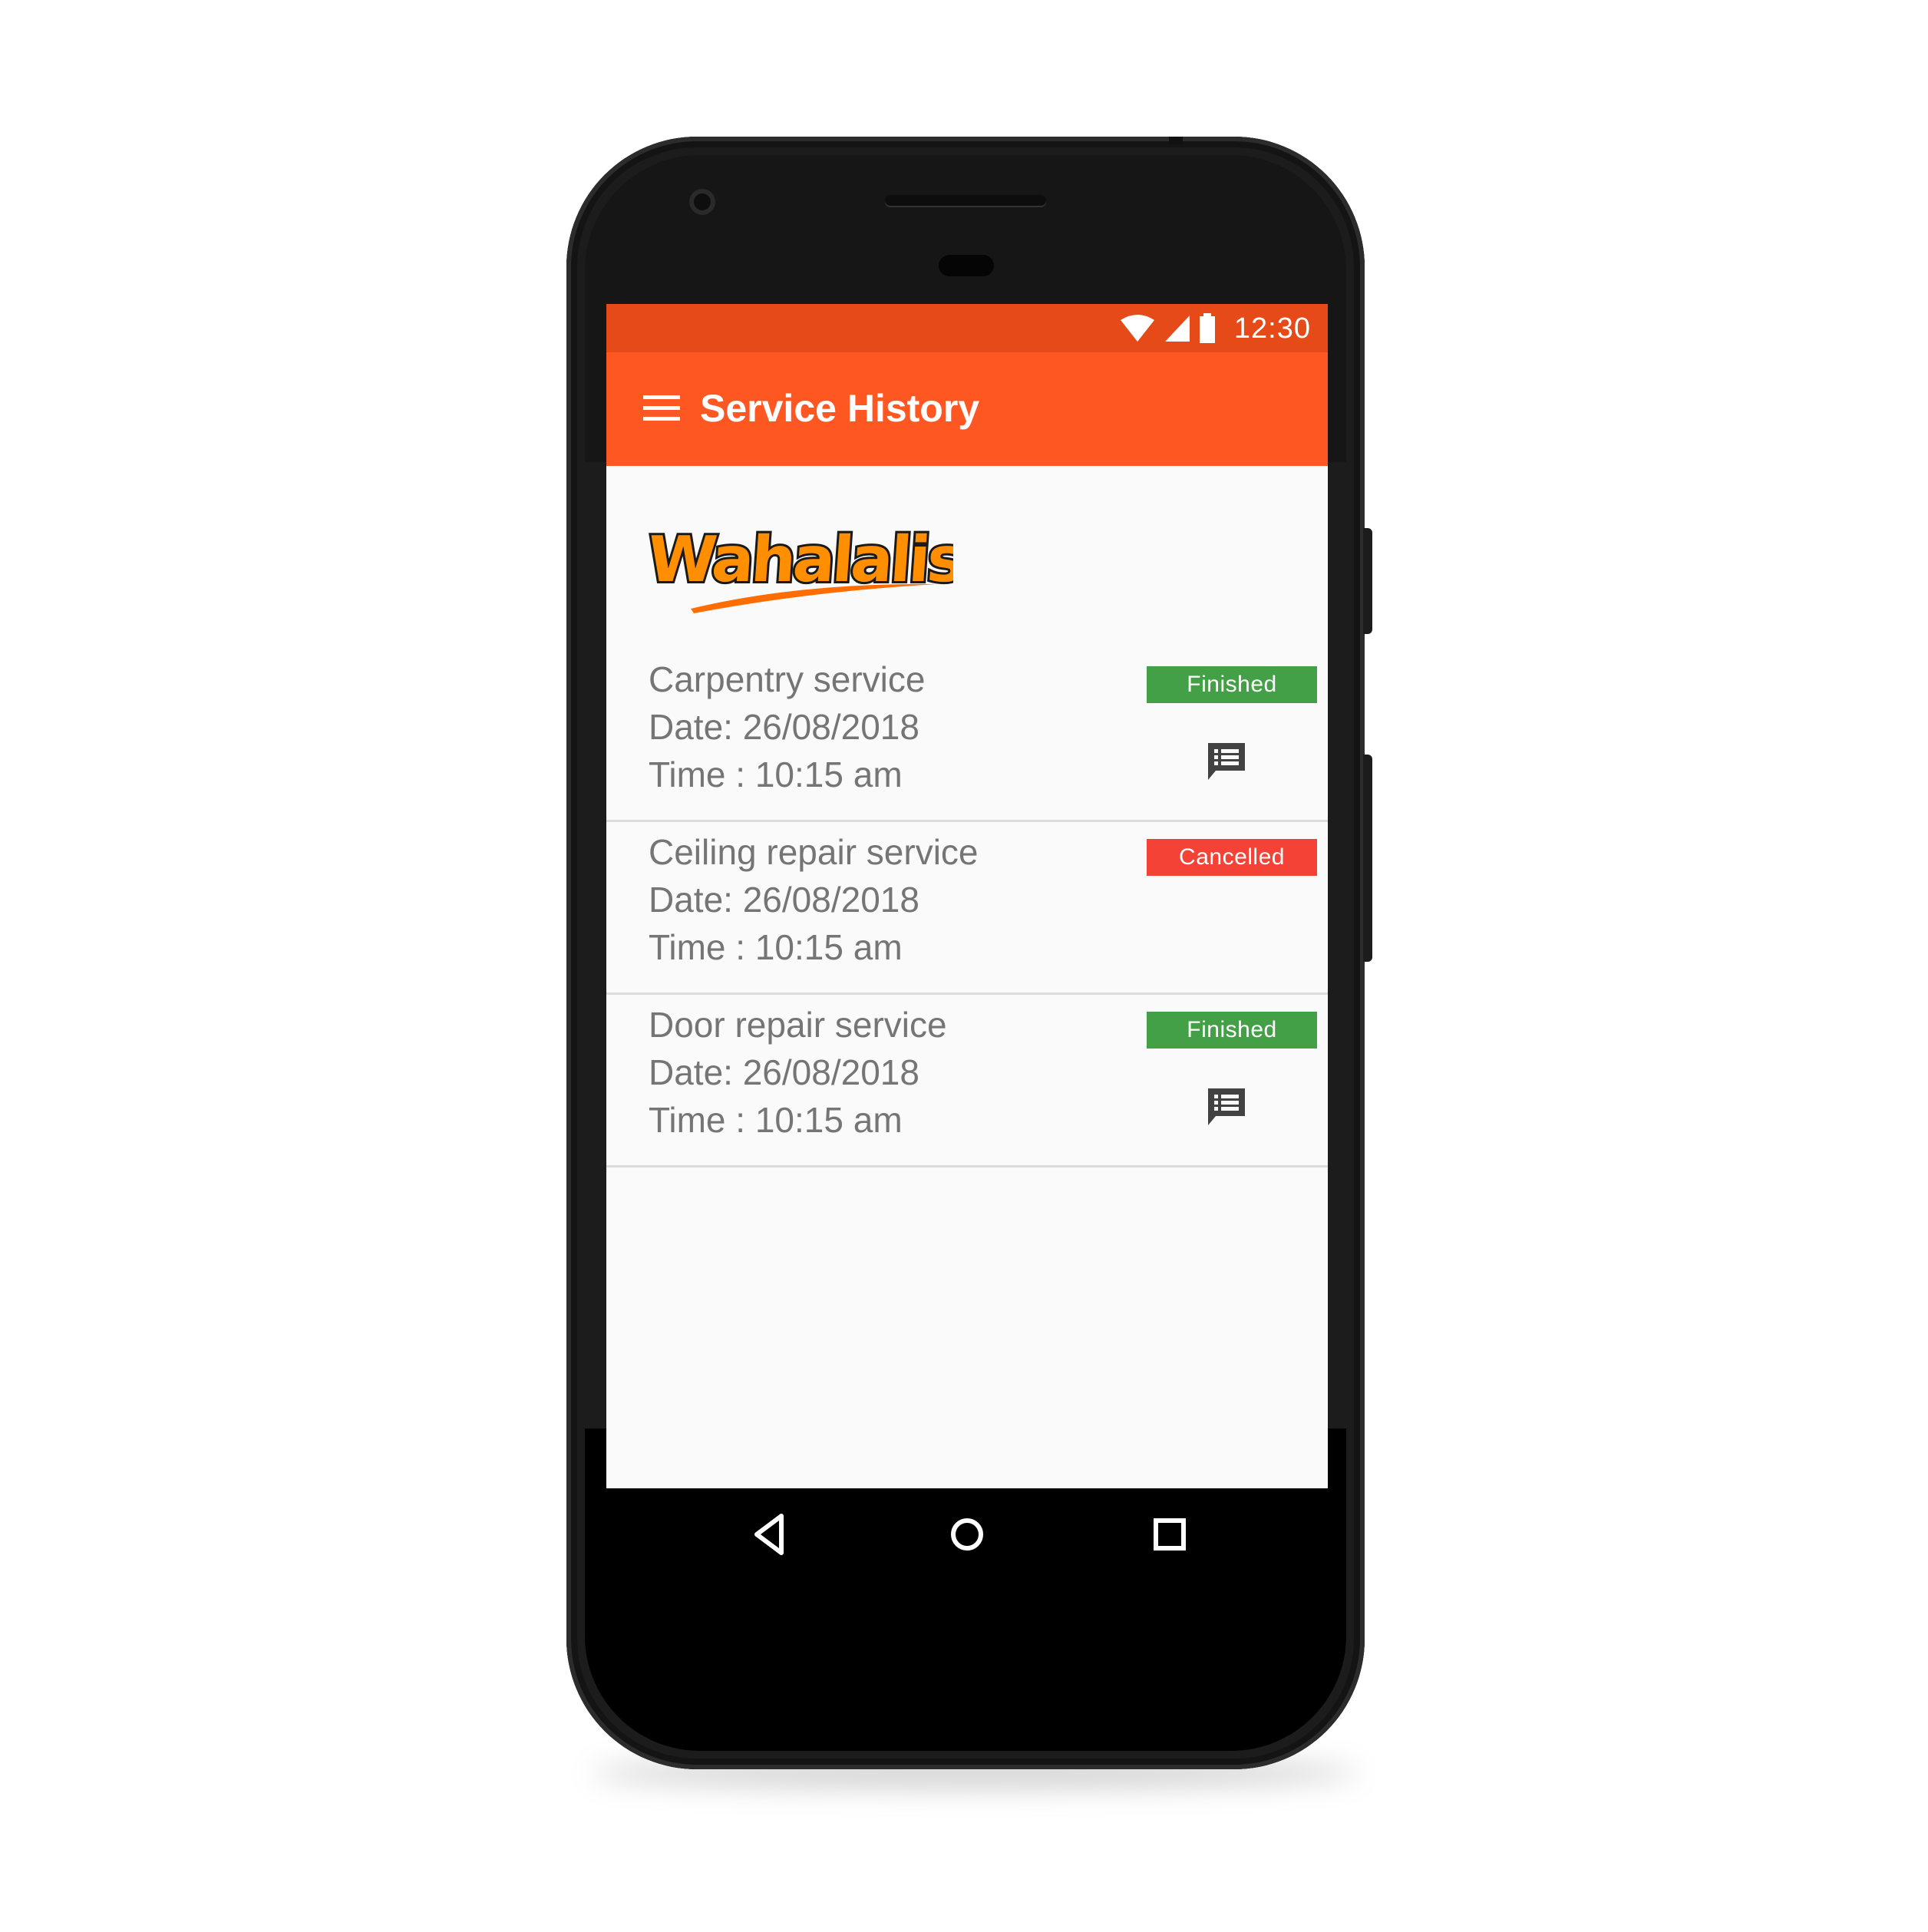 The width and height of the screenshot is (1928, 1932). I want to click on service-name: Door repair service, so click(798, 1025).